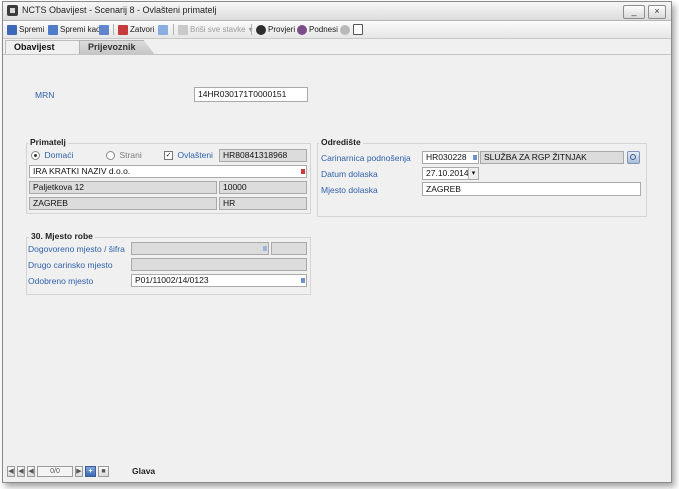 This screenshot has width=679, height=489. I want to click on submit-icon, so click(302, 29).